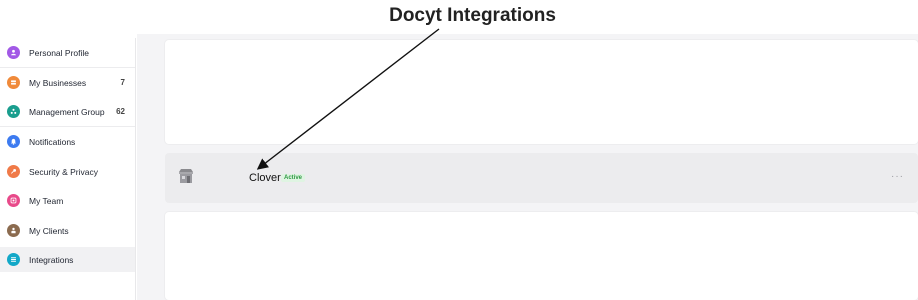 This screenshot has height=300, width=918. What do you see at coordinates (472, 15) in the screenshot?
I see `page-title: Docyt Integrations` at bounding box center [472, 15].